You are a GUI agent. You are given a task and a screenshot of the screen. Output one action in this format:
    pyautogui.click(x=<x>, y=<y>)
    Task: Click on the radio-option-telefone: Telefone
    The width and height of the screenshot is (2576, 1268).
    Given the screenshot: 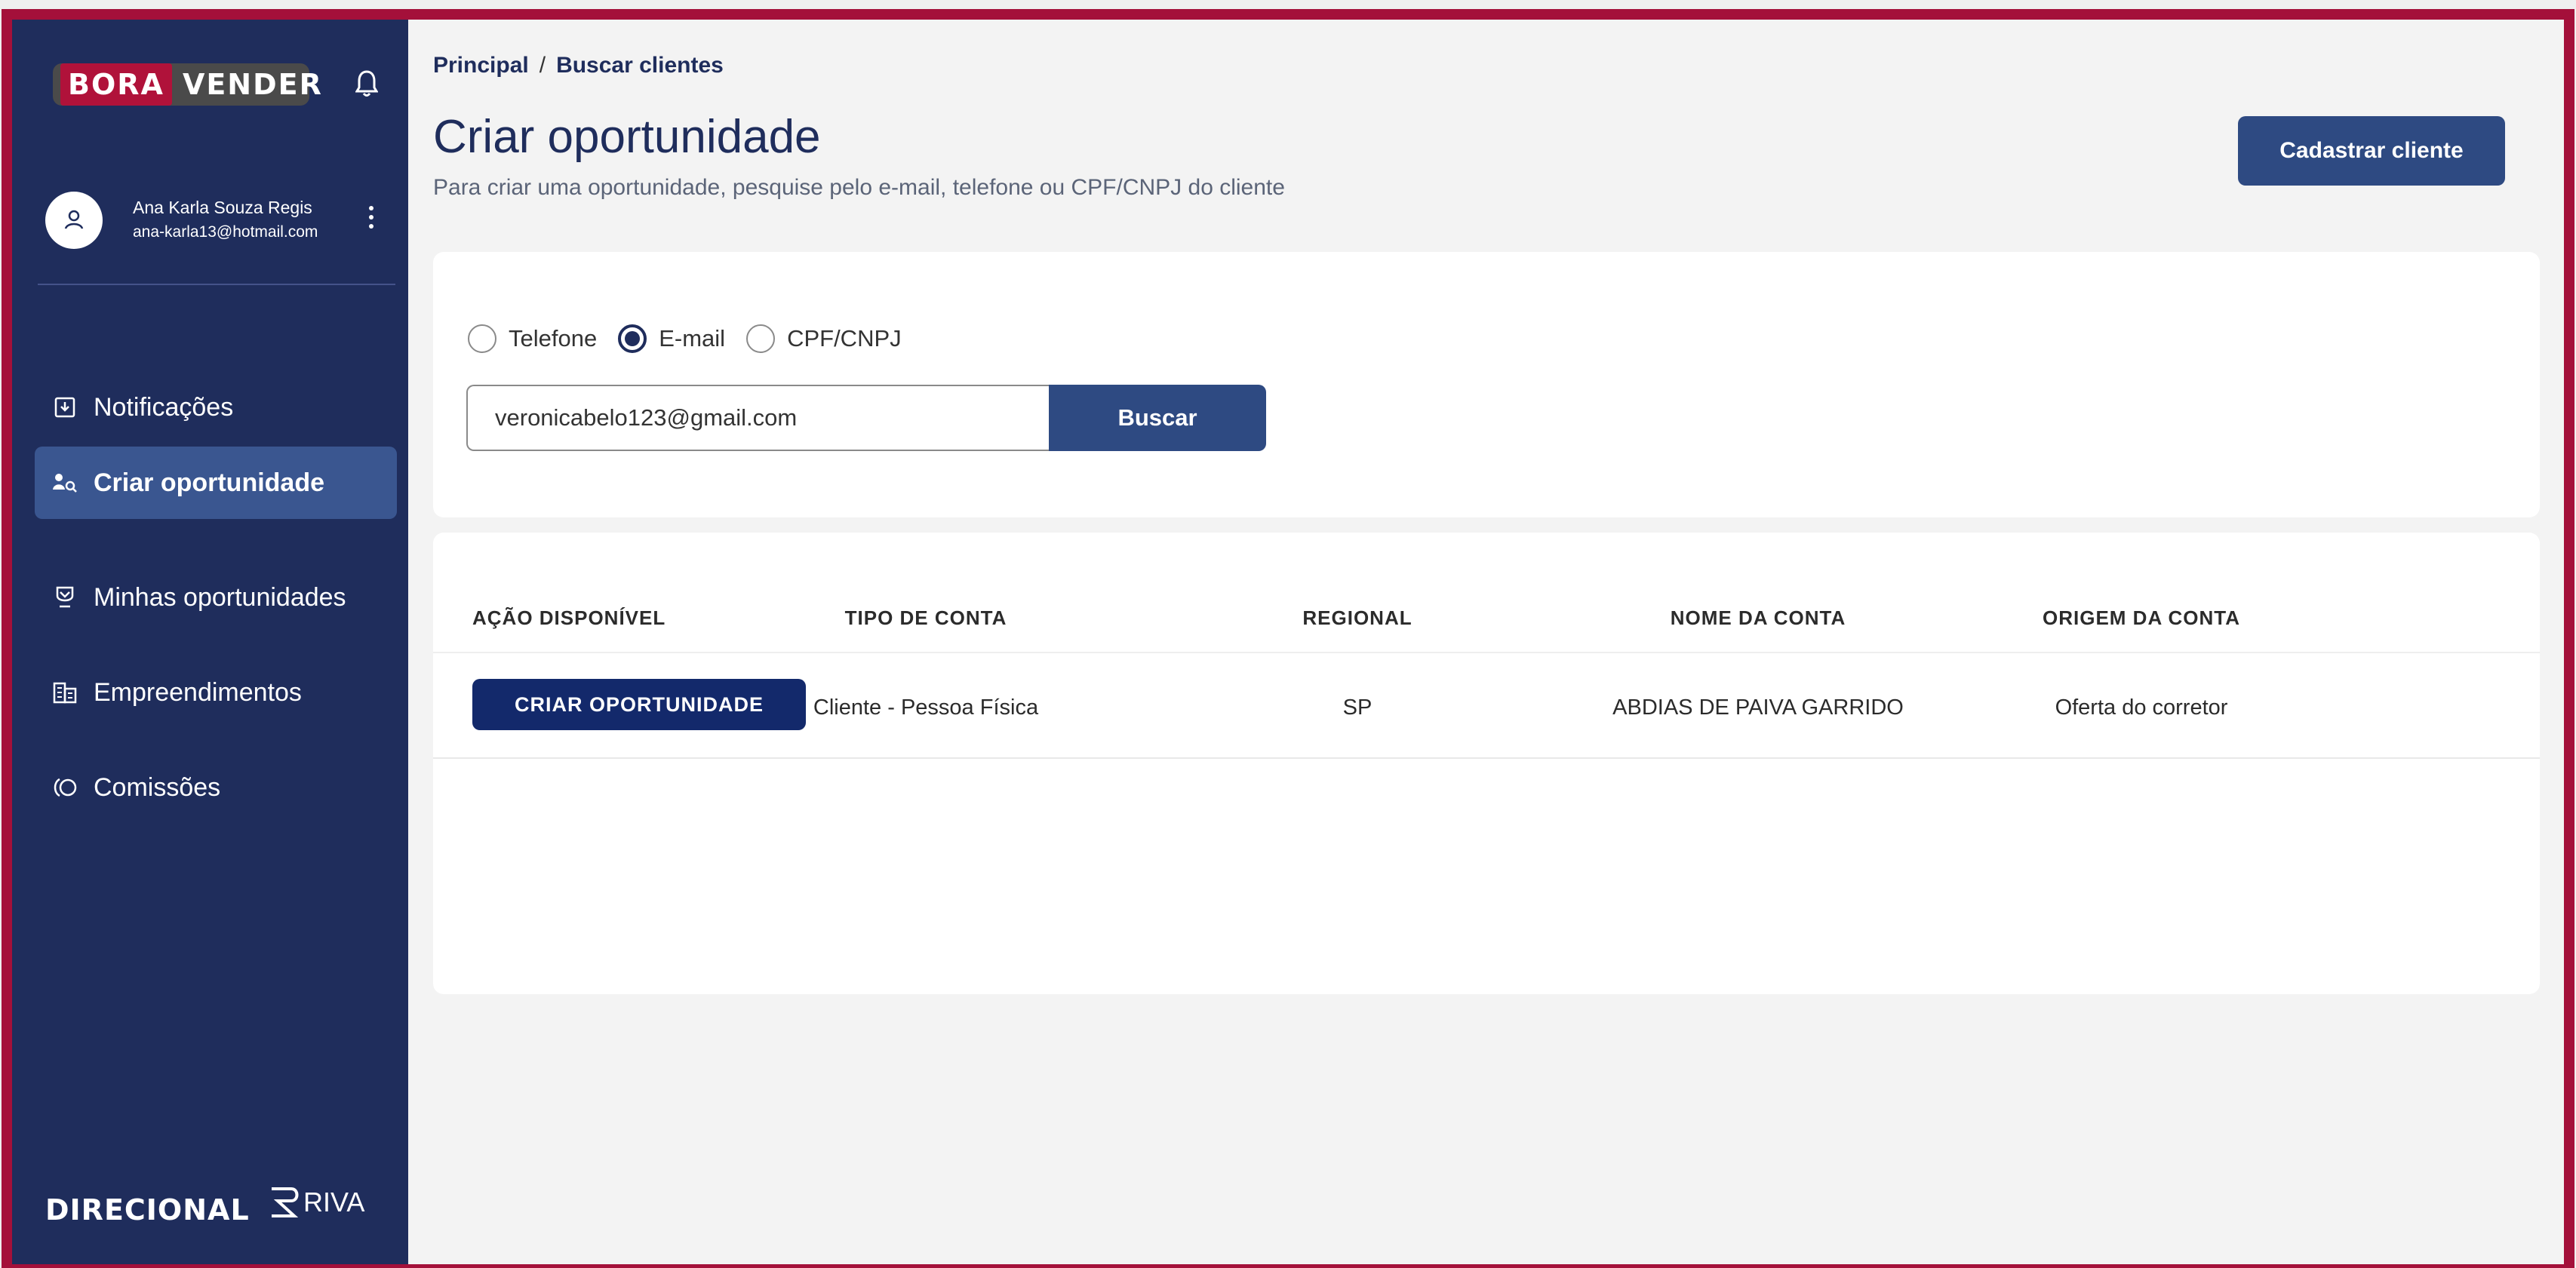 What is the action you would take?
    pyautogui.click(x=532, y=338)
    